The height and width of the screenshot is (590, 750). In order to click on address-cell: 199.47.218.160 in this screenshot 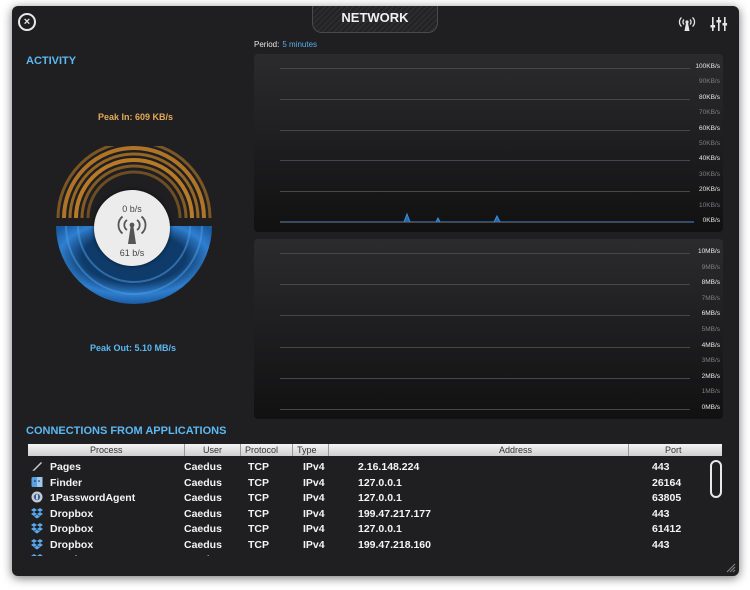, I will do `click(394, 544)`.